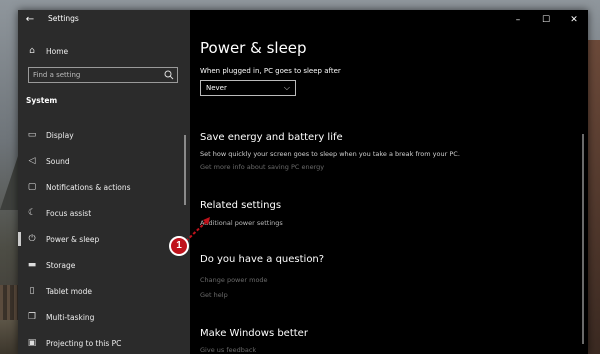 This screenshot has width=600, height=354. I want to click on sidebar-item-label: Display, so click(60, 135).